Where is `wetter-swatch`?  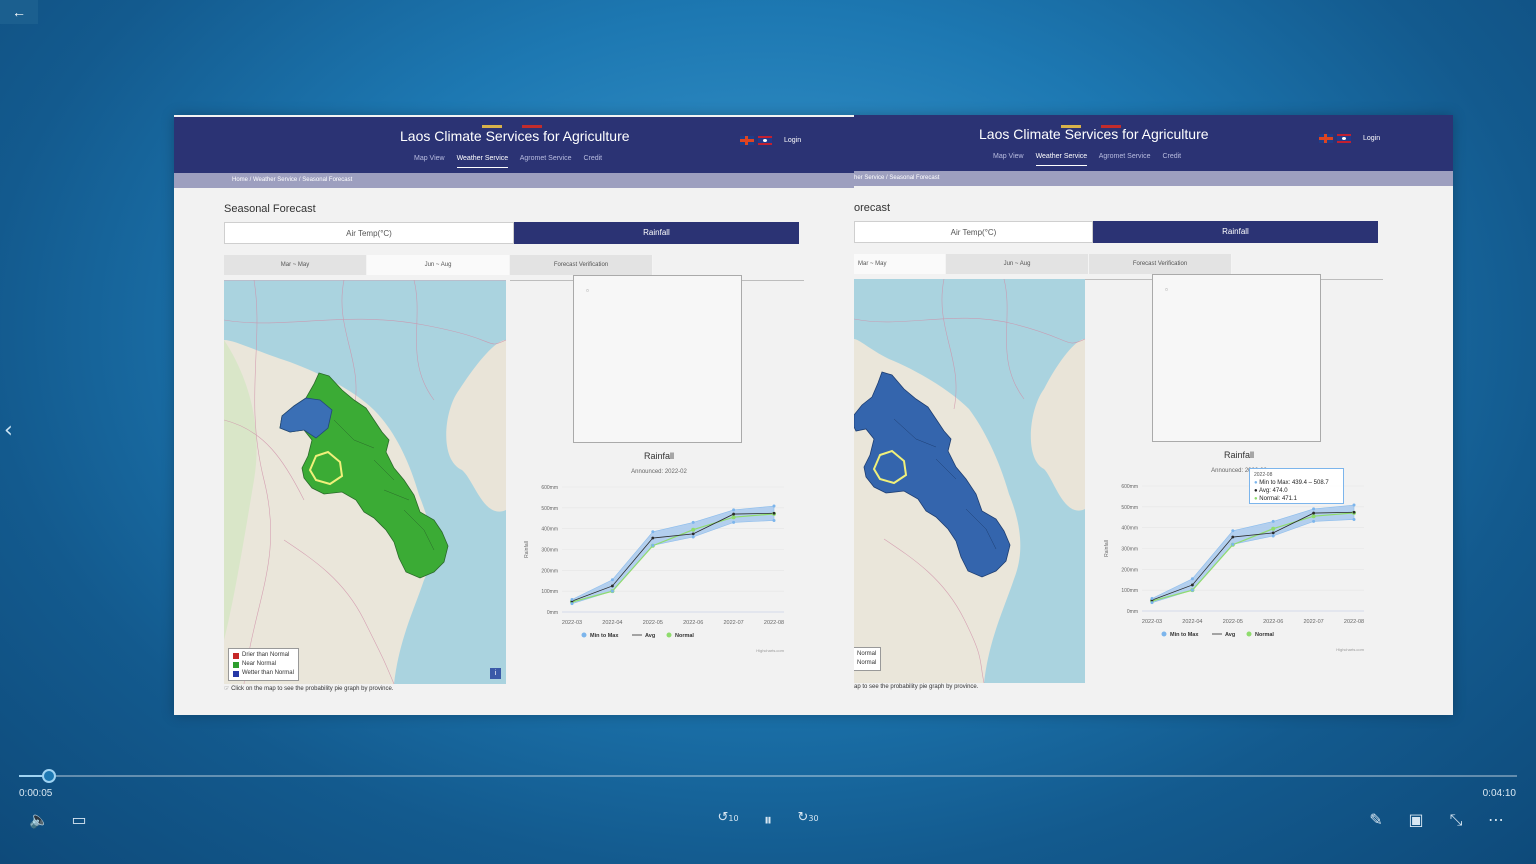 wetter-swatch is located at coordinates (236, 673).